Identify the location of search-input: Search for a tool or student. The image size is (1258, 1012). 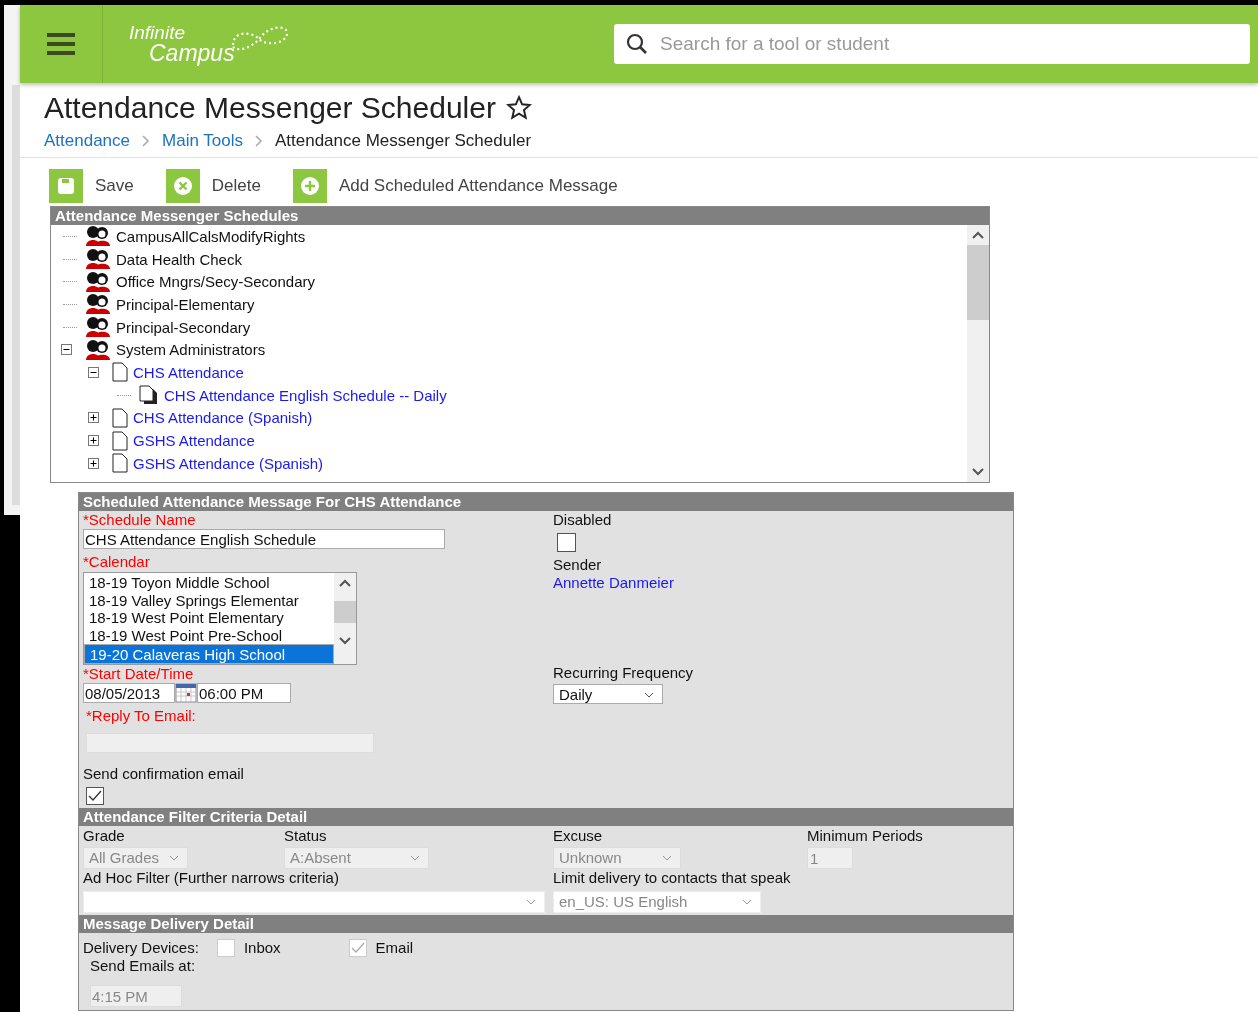
(948, 44).